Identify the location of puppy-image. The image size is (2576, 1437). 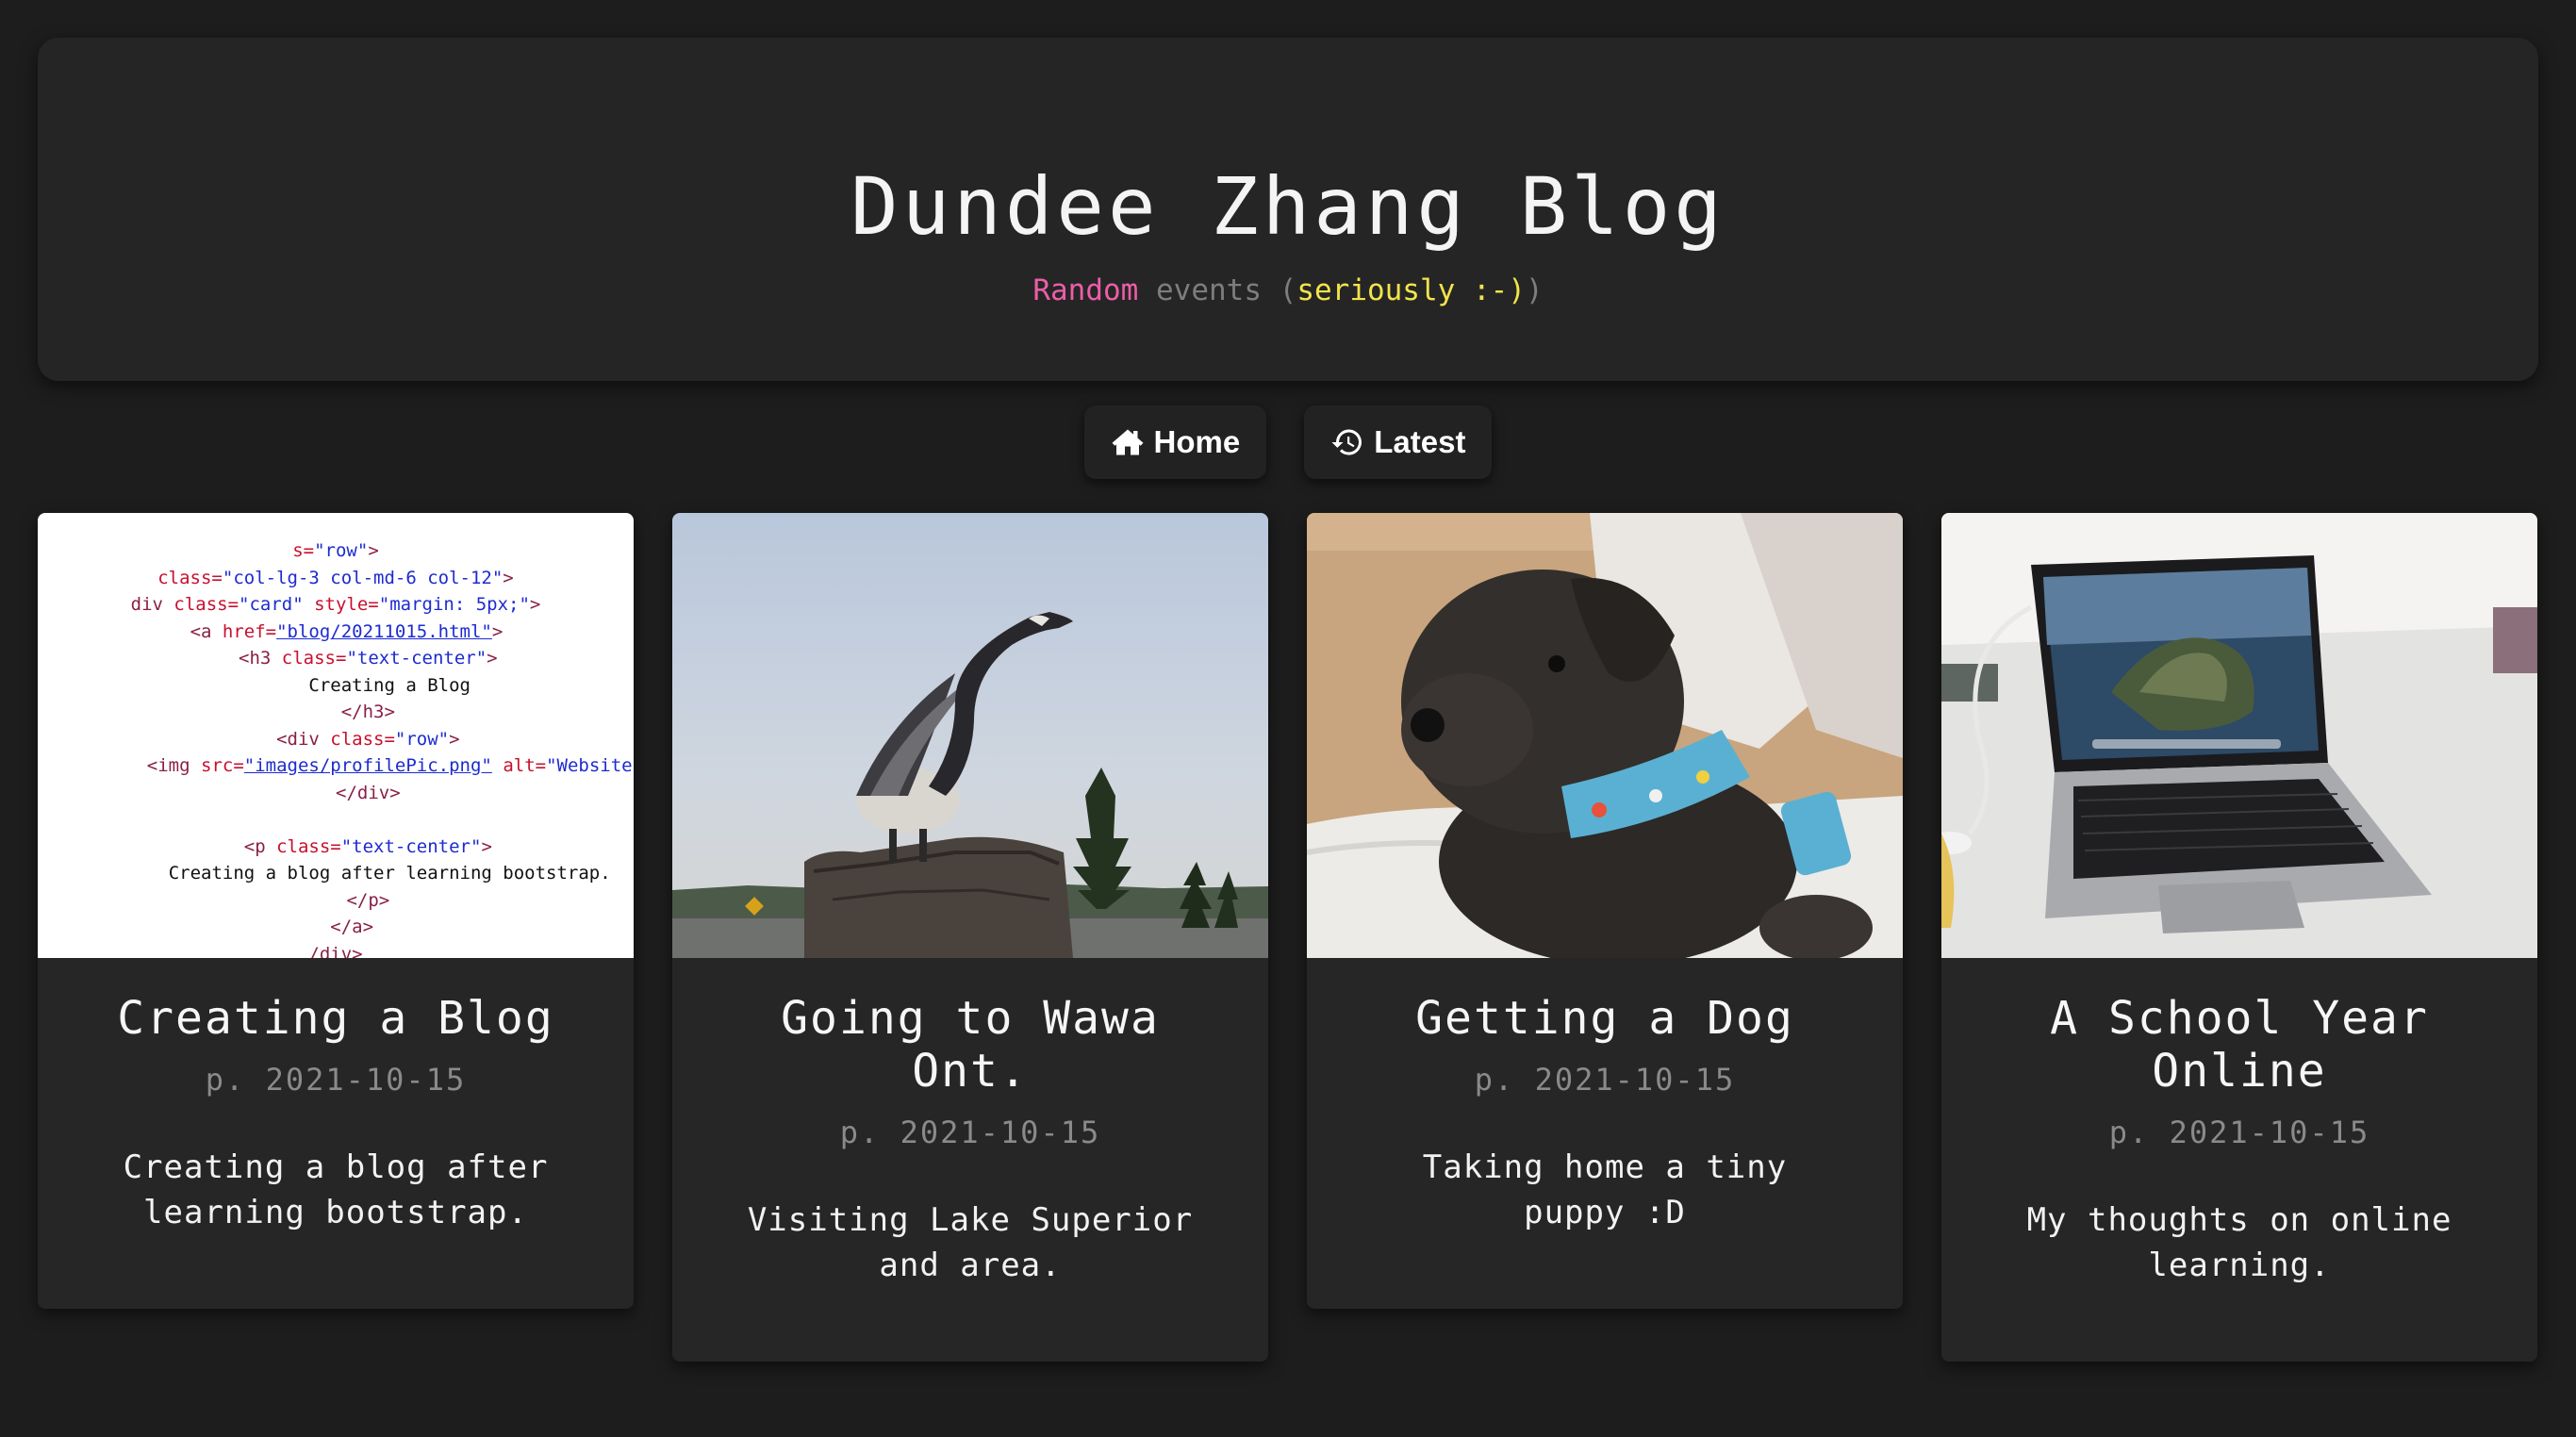
(1605, 735).